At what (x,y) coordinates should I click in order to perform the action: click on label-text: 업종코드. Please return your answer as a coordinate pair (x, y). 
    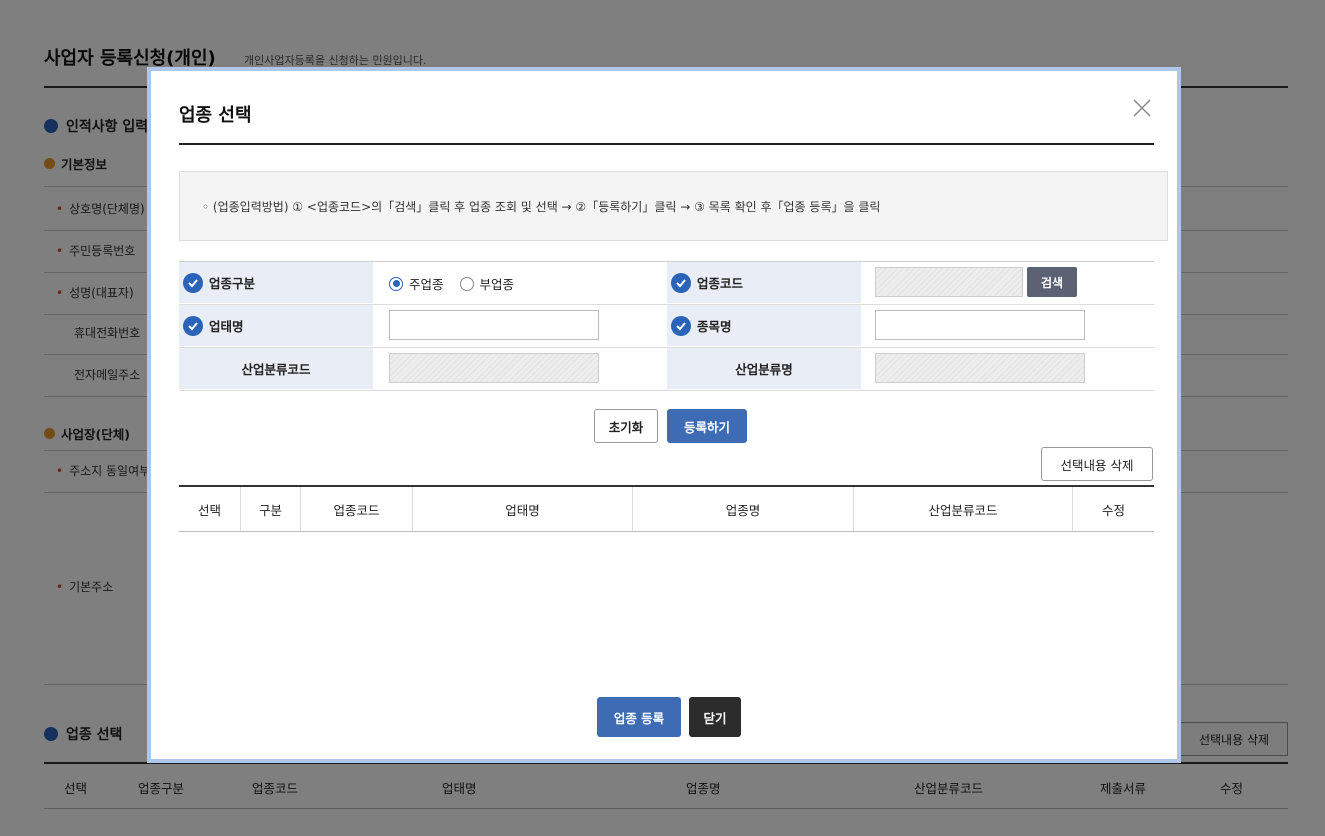
    Looking at the image, I should click on (720, 283).